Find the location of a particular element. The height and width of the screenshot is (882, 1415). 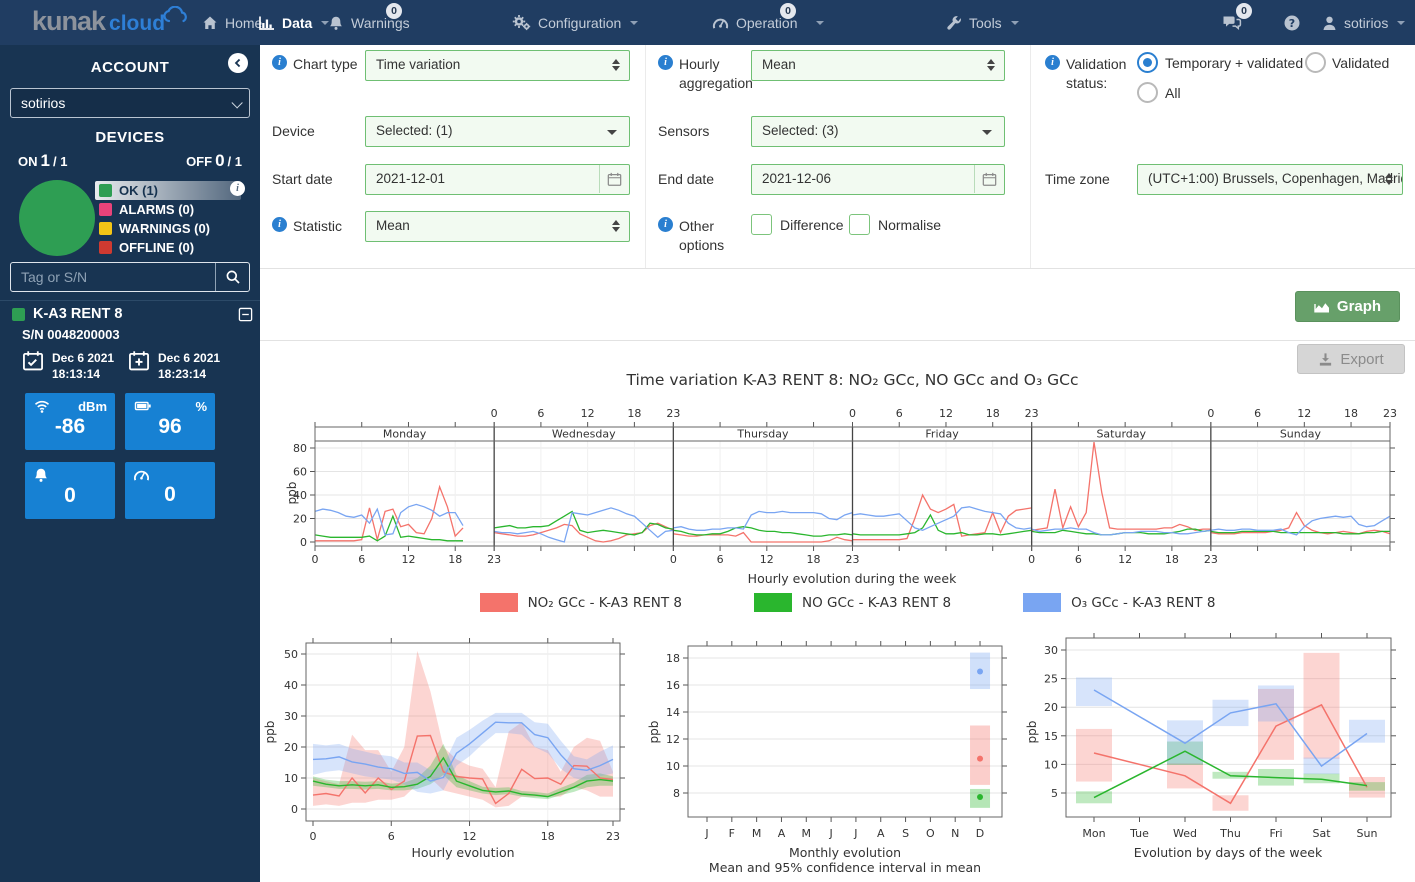

device-name: K-A3 RENT 8 is located at coordinates (78, 314).